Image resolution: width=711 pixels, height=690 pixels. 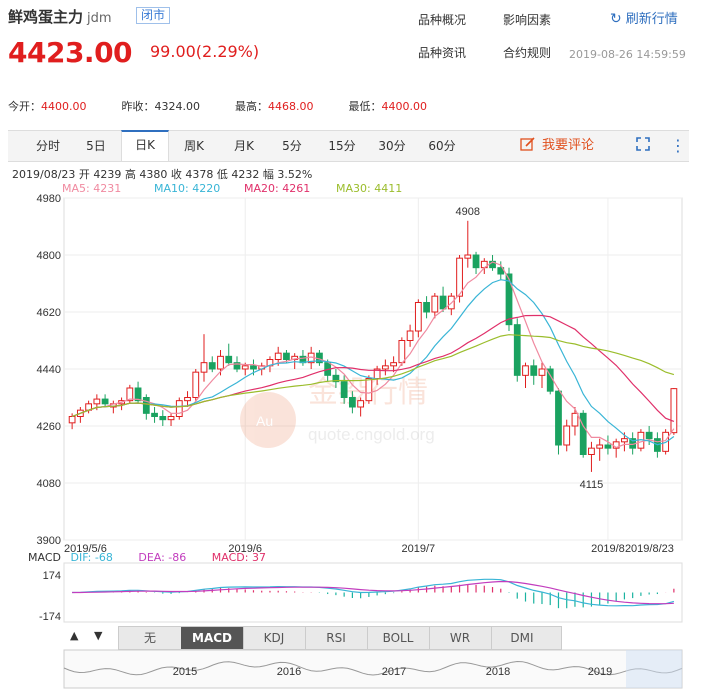 What do you see at coordinates (238, 557) in the screenshot?
I see `macd-value: MACD: 37` at bounding box center [238, 557].